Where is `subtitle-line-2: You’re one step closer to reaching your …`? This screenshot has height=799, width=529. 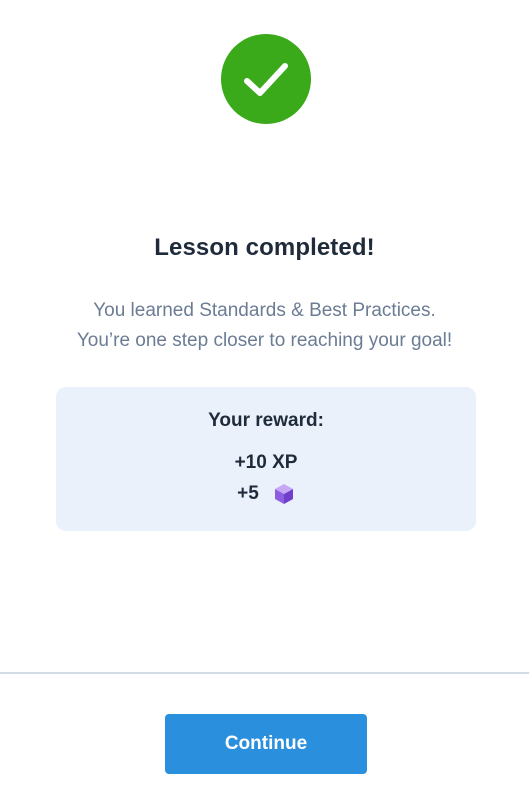 subtitle-line-2: You’re one step closer to reaching your … is located at coordinates (264, 340).